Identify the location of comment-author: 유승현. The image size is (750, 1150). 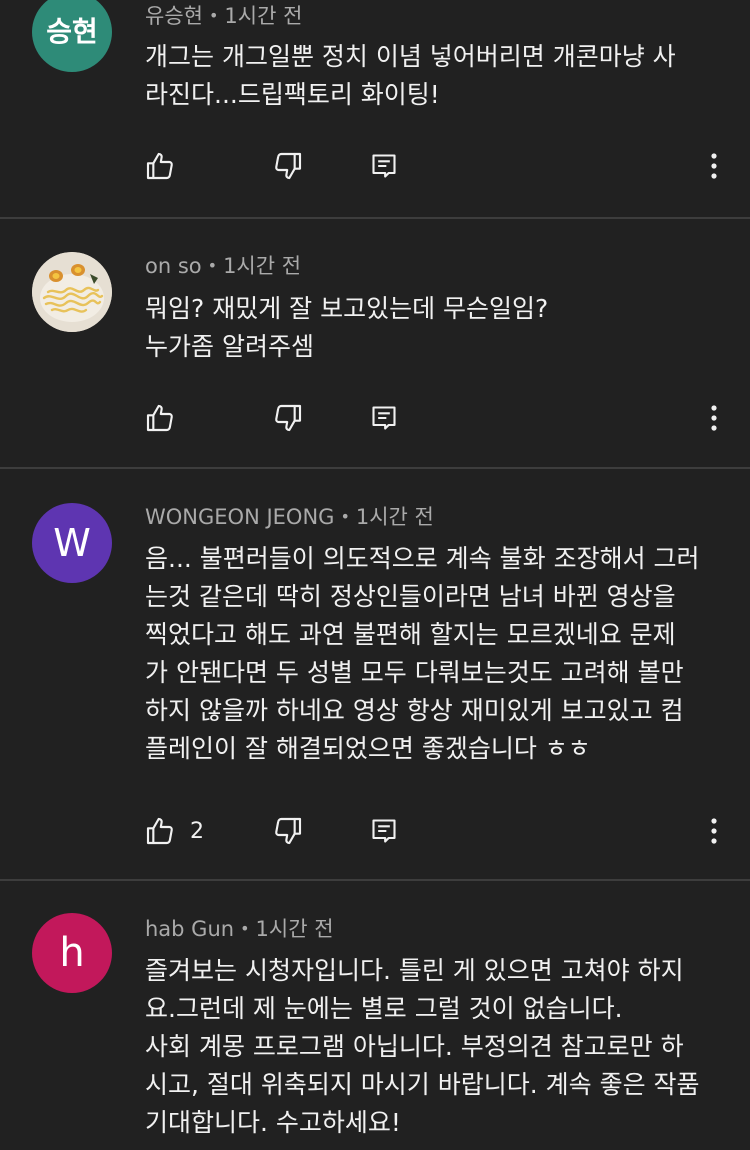
(174, 16).